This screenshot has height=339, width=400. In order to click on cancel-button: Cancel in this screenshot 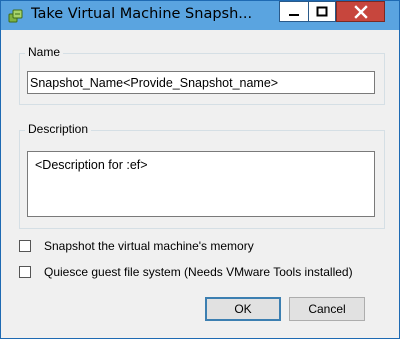, I will do `click(327, 309)`.